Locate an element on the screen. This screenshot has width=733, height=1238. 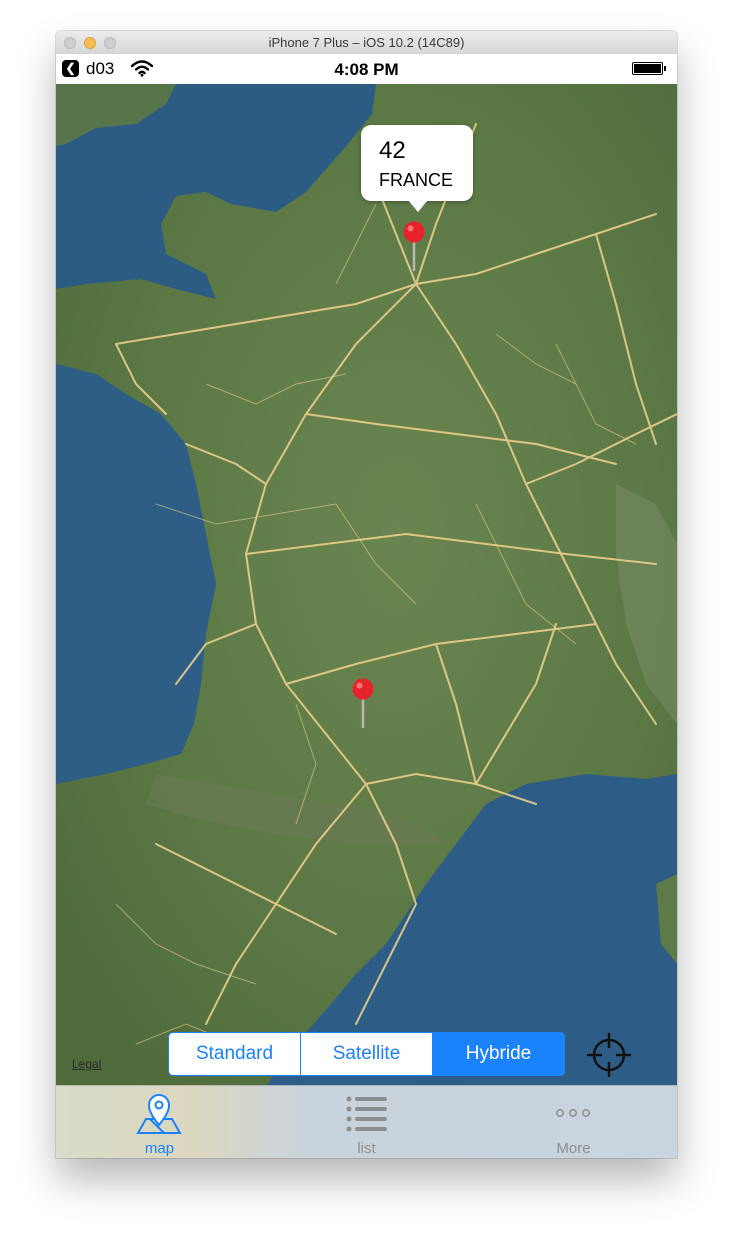
tab-bar: map list More is located at coordinates (366, 1121).